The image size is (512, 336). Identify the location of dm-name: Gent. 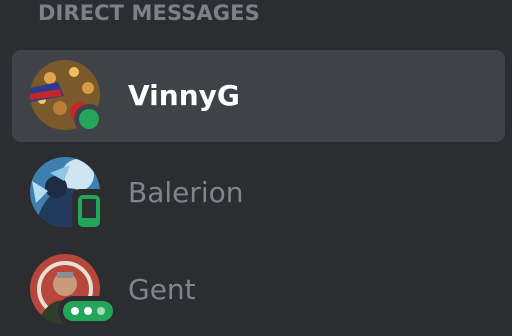
(162, 289).